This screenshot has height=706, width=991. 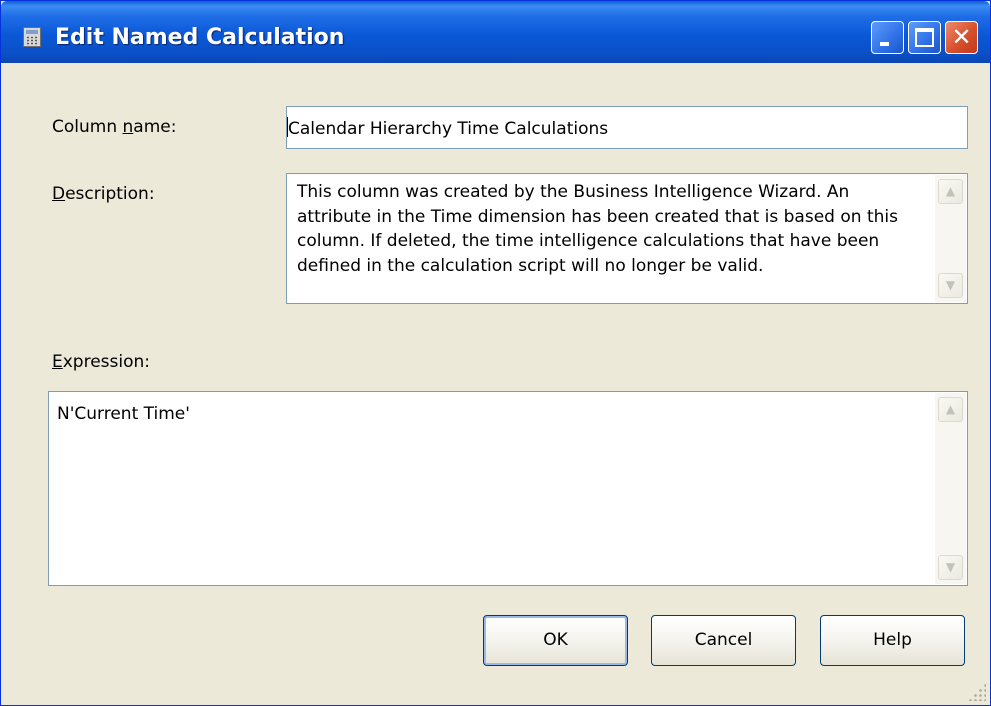 What do you see at coordinates (495, 32) in the screenshot?
I see `title-bar: Edit Named Calculation ✕` at bounding box center [495, 32].